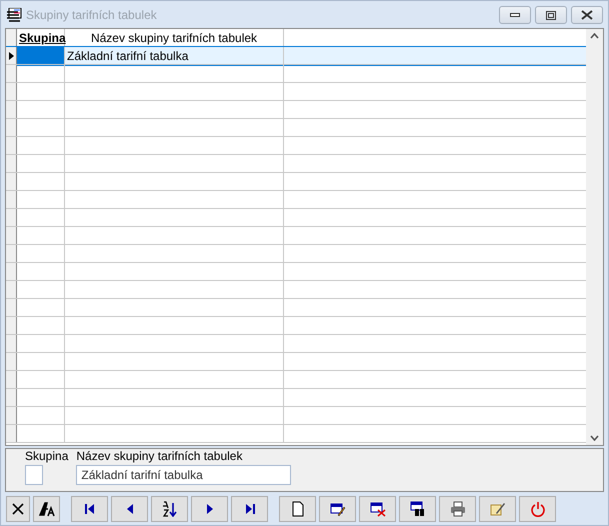  I want to click on font-icon, so click(46, 509).